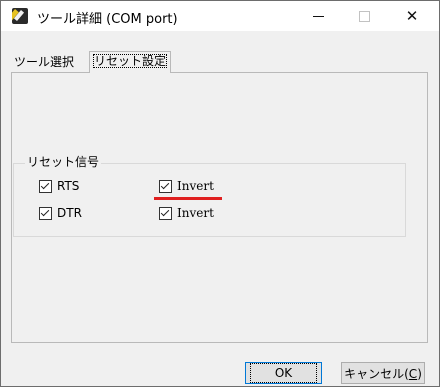 This screenshot has height=387, width=440. I want to click on rts-invert-checkbox: Invert, so click(186, 186).